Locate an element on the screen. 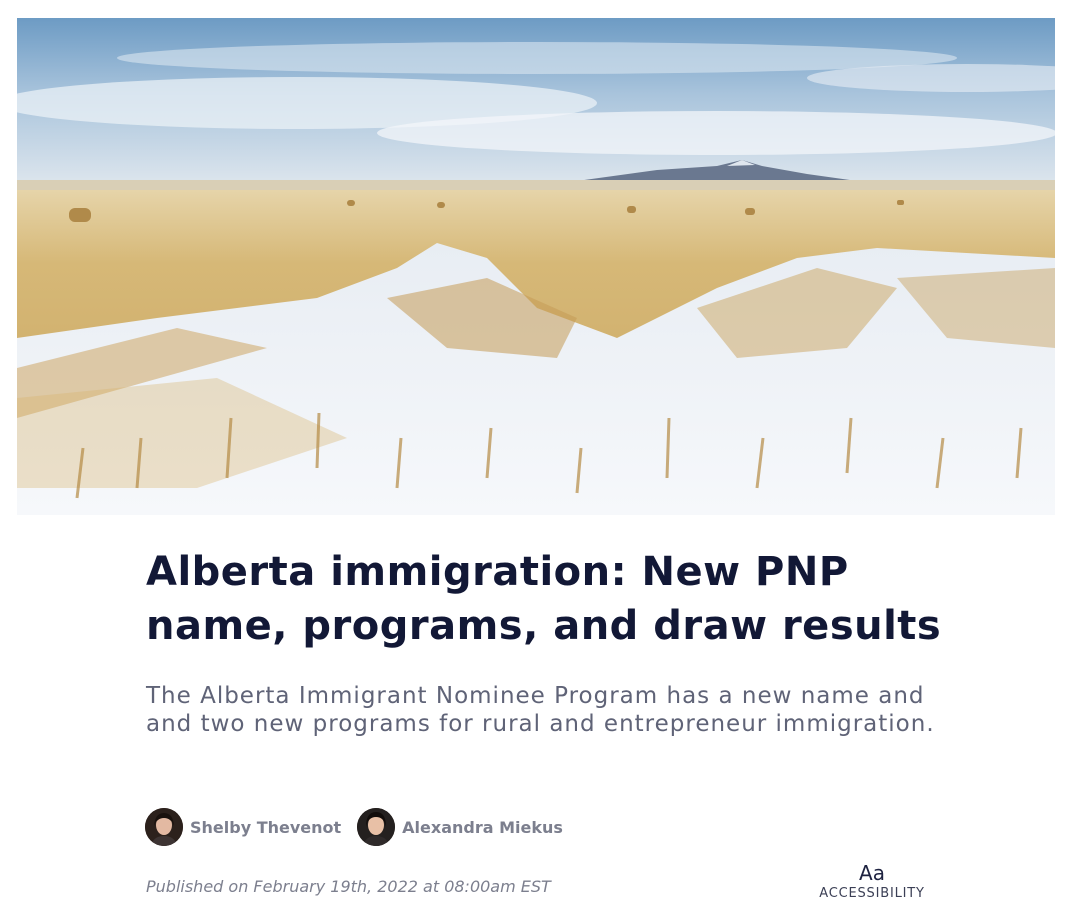 The image size is (1080, 917). accessibility-button: Aa ACCESSIBILITY is located at coordinates (872, 881).